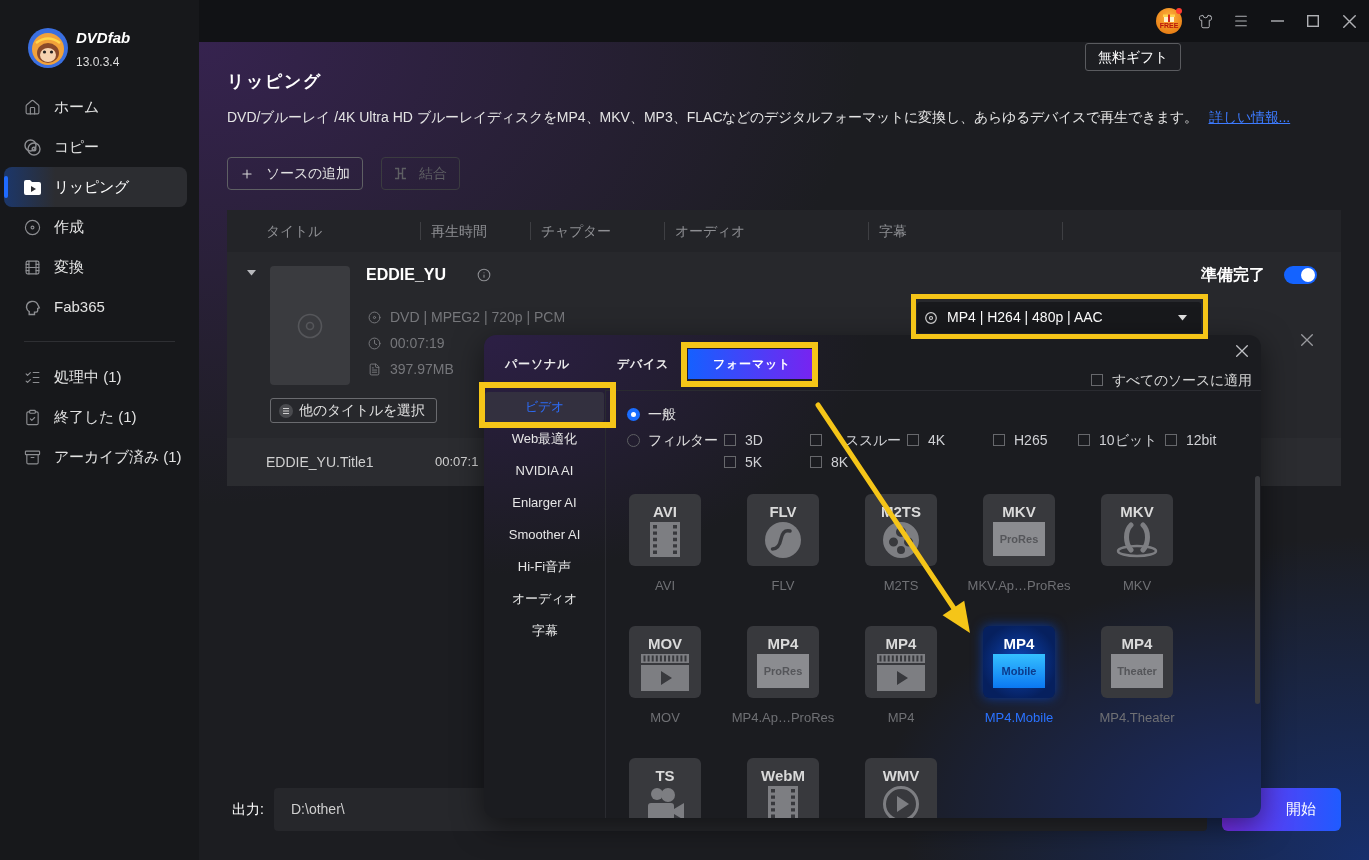 This screenshot has height=860, width=1369. What do you see at coordinates (247, 173) in the screenshot?
I see `plus-icon` at bounding box center [247, 173].